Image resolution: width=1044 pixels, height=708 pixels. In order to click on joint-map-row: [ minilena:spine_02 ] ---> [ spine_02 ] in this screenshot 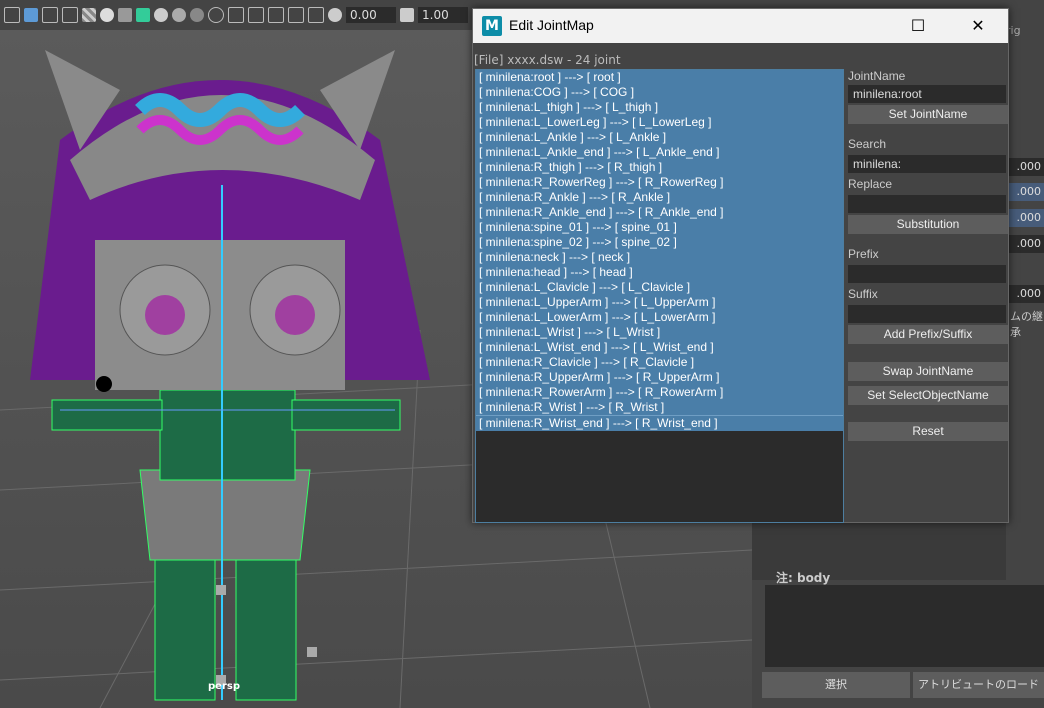, I will do `click(659, 242)`.